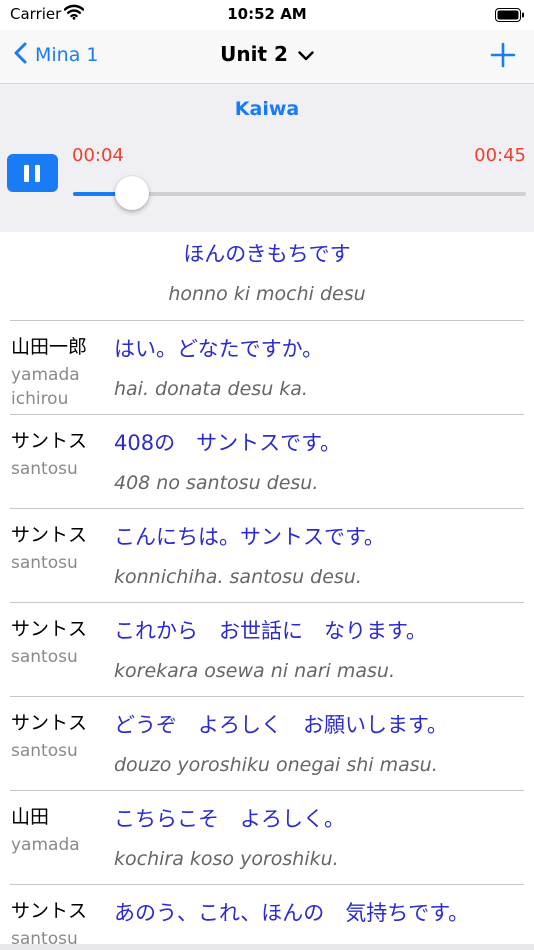  Describe the element at coordinates (270, 631) in the screenshot. I see `line-japanese: これから お世話に なります。` at that location.